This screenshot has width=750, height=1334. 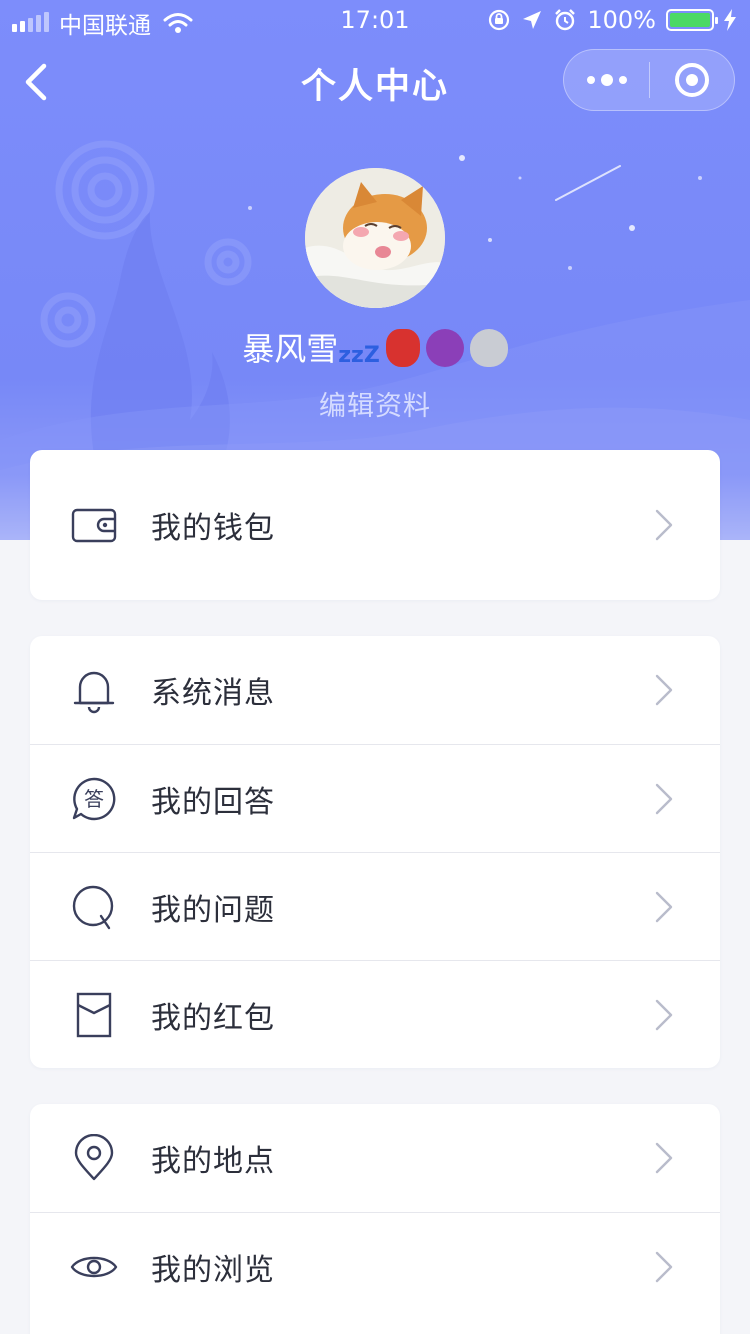 What do you see at coordinates (606, 80) in the screenshot?
I see `more-options-icon` at bounding box center [606, 80].